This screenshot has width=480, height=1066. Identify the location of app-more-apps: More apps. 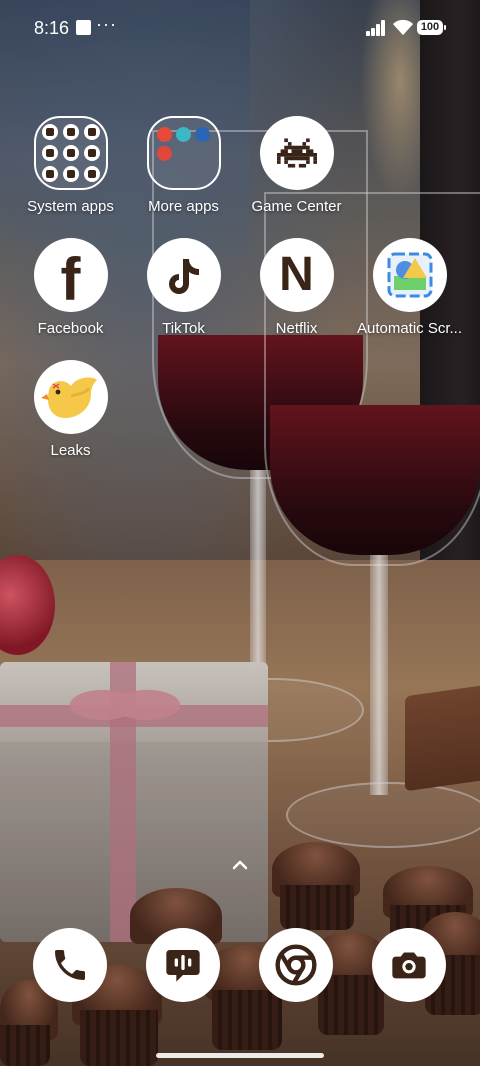
(183, 165).